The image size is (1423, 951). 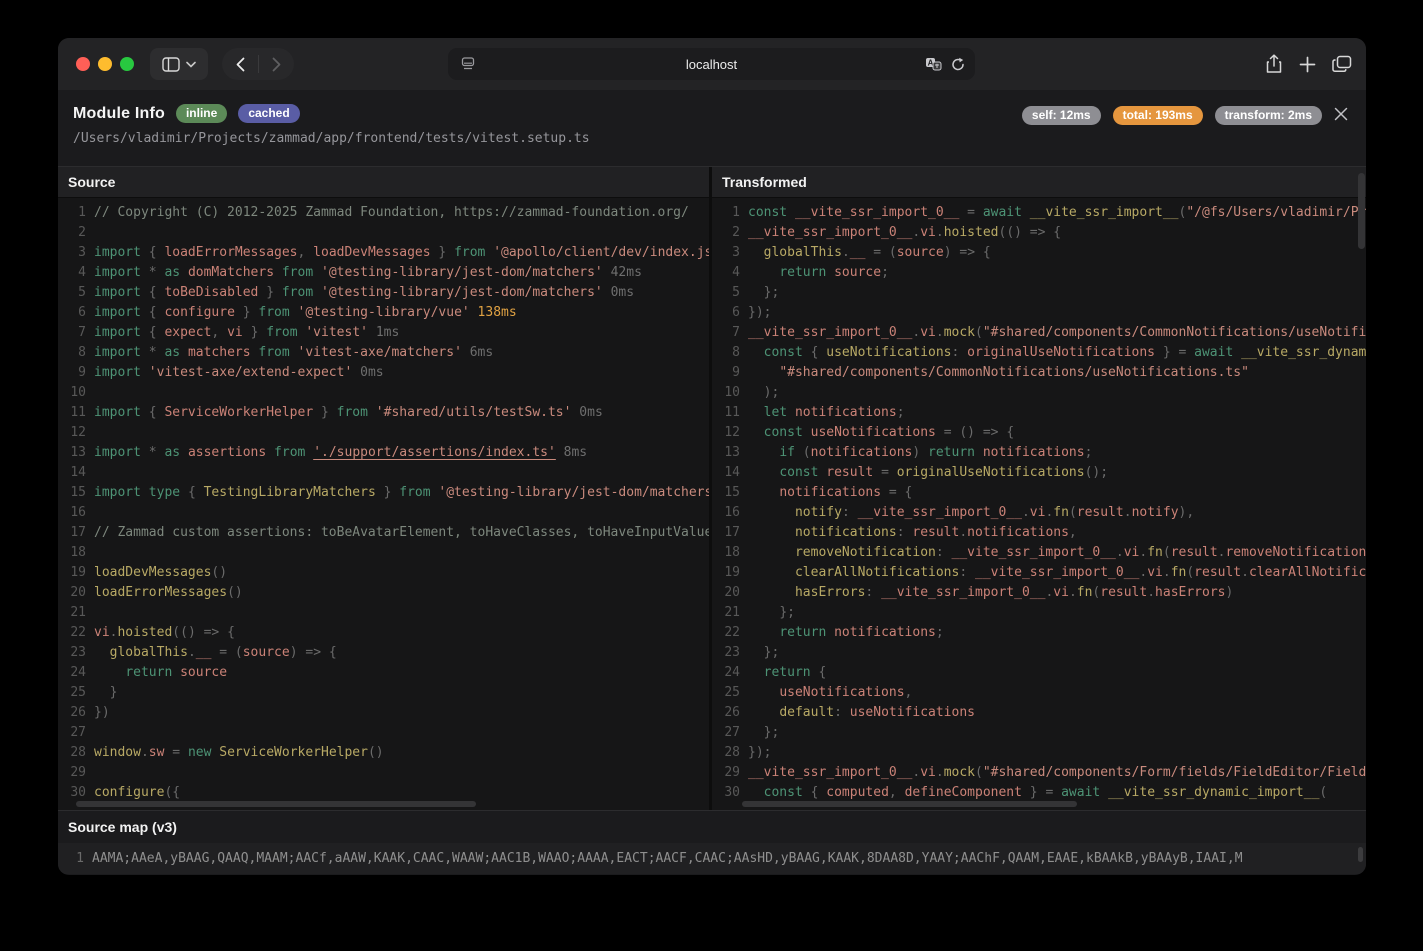 I want to click on line-number: 4, so click(x=82, y=272).